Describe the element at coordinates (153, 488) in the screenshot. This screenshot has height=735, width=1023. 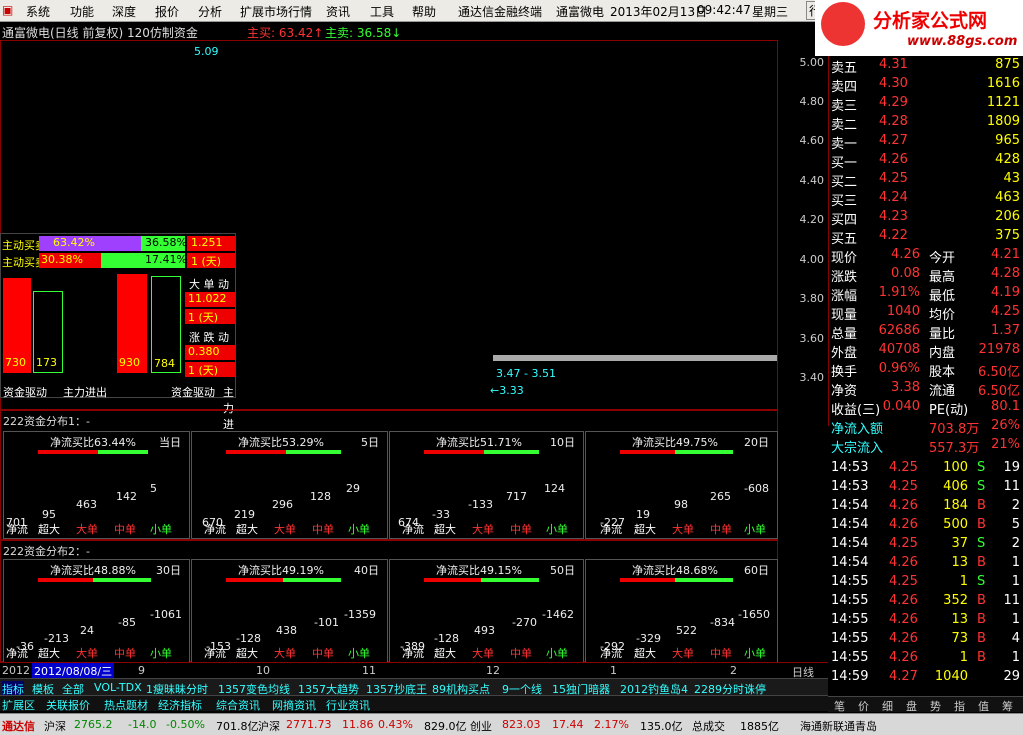
I see `box-value: 5` at that location.